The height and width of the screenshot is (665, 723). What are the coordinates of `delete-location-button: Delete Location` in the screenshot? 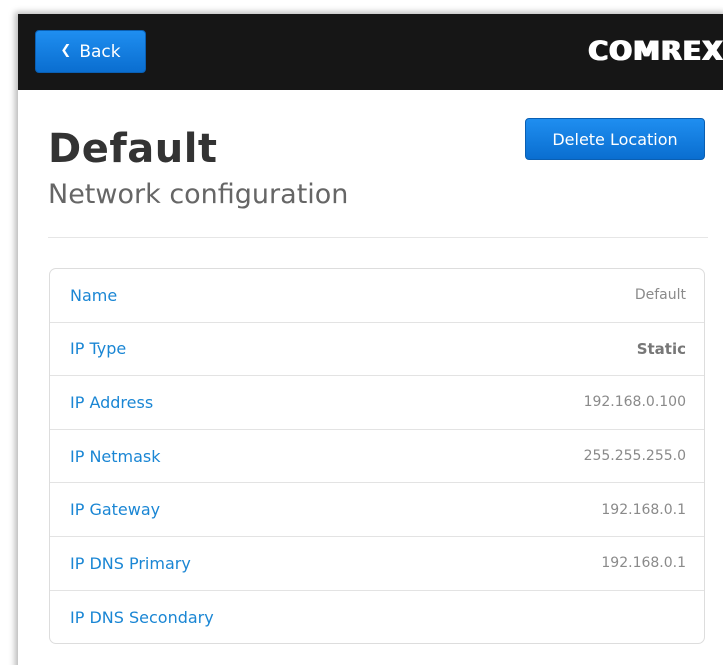 It's located at (615, 139).